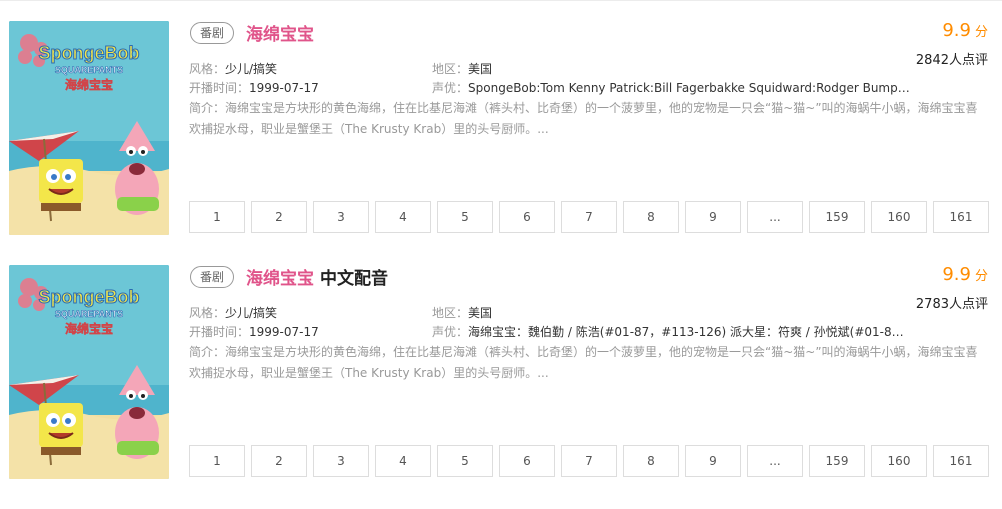 This screenshot has width=1002, height=509. I want to click on title-link: 海绵宝宝, so click(283, 32).